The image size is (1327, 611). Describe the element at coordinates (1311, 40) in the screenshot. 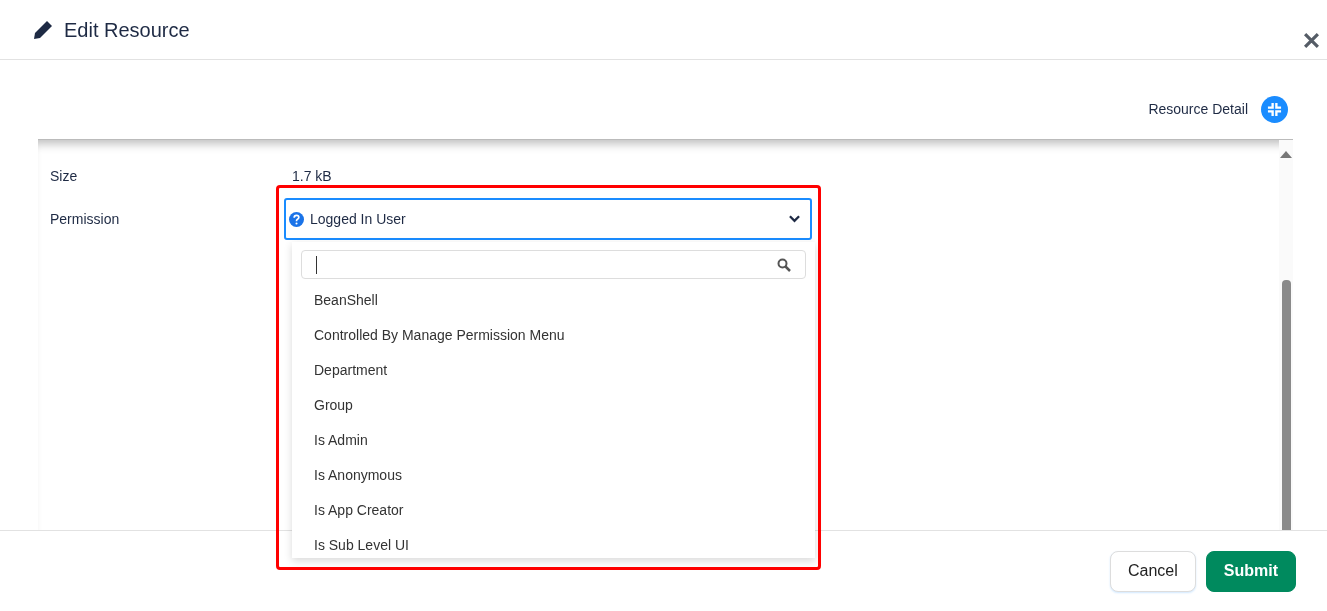

I see `close-button` at that location.